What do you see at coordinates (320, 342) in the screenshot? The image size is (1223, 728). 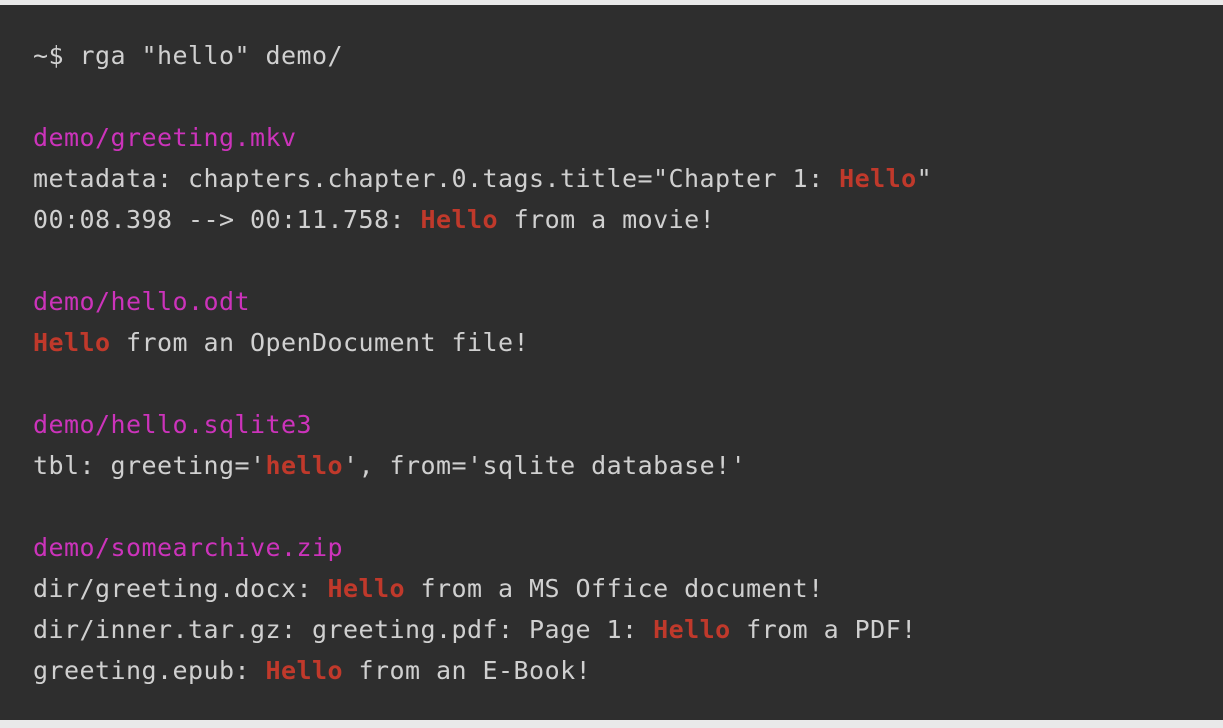 I see `text-run: from an OpenDocument file!` at bounding box center [320, 342].